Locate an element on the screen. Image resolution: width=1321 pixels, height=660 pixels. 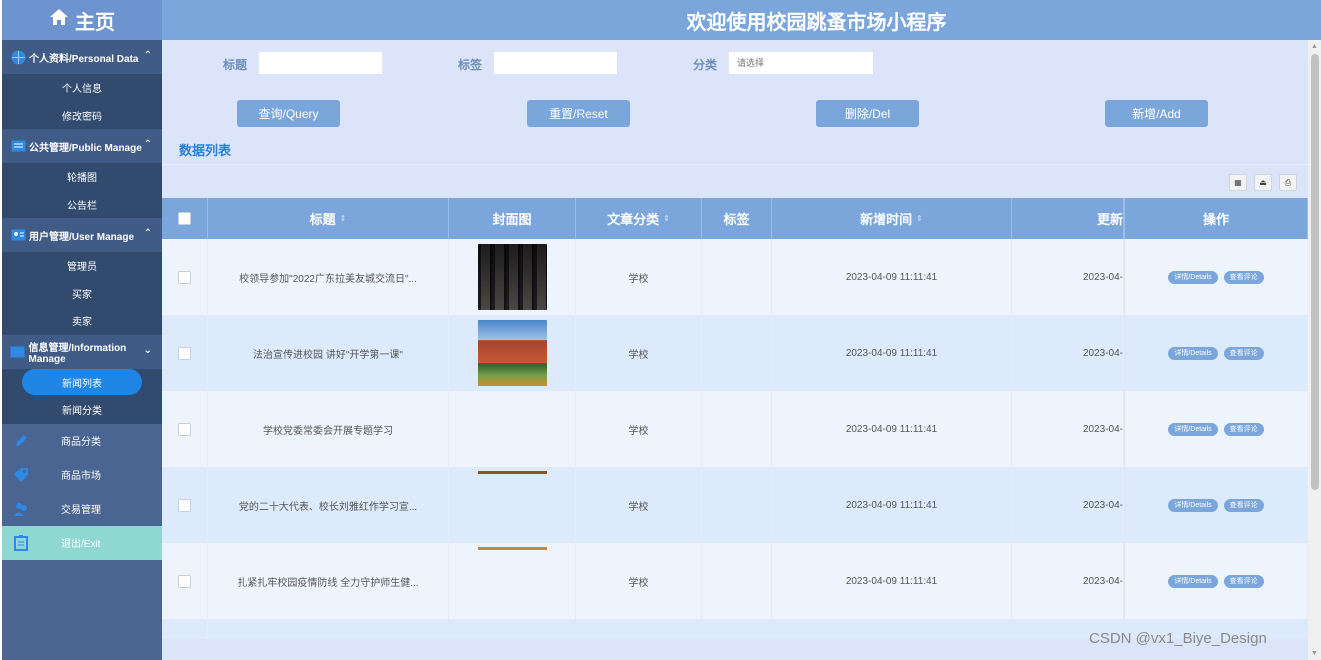
category-select is located at coordinates (801, 63).